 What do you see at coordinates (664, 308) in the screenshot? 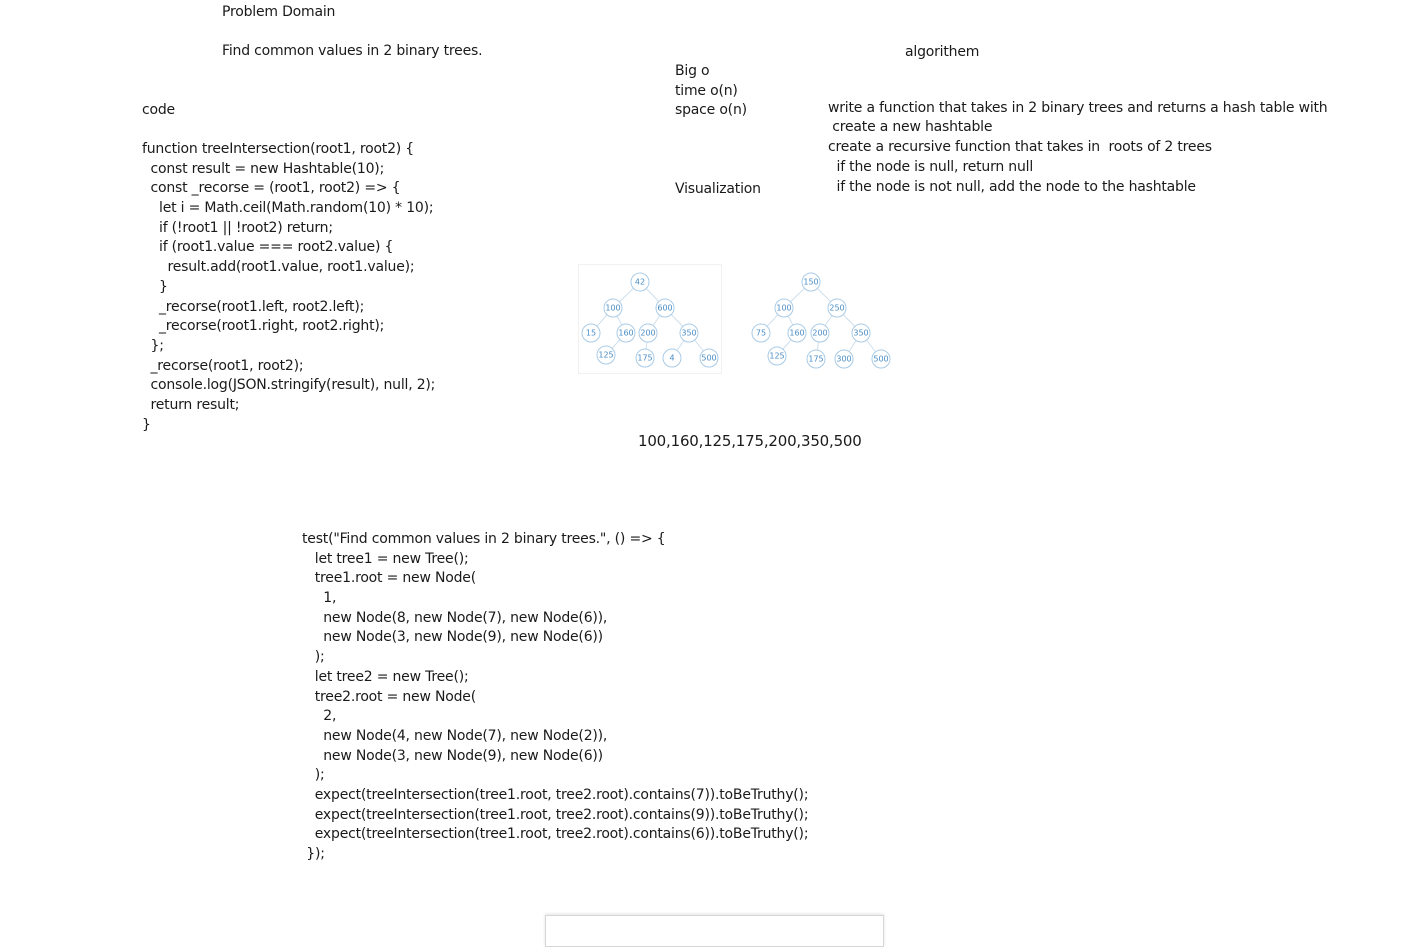
I see `tree-node-label: 600` at bounding box center [664, 308].